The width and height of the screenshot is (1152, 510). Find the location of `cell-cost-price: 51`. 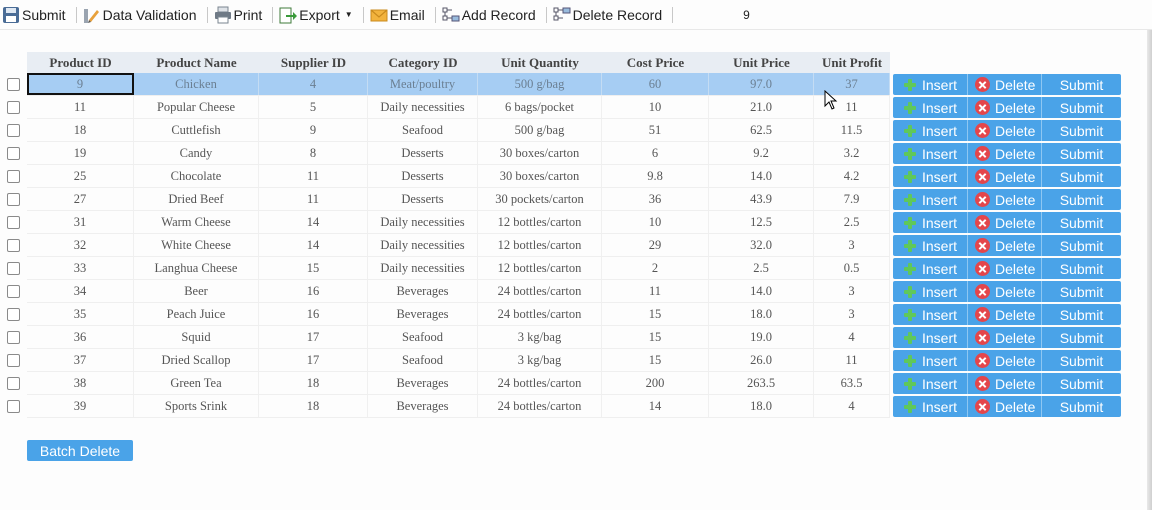

cell-cost-price: 51 is located at coordinates (655, 130).